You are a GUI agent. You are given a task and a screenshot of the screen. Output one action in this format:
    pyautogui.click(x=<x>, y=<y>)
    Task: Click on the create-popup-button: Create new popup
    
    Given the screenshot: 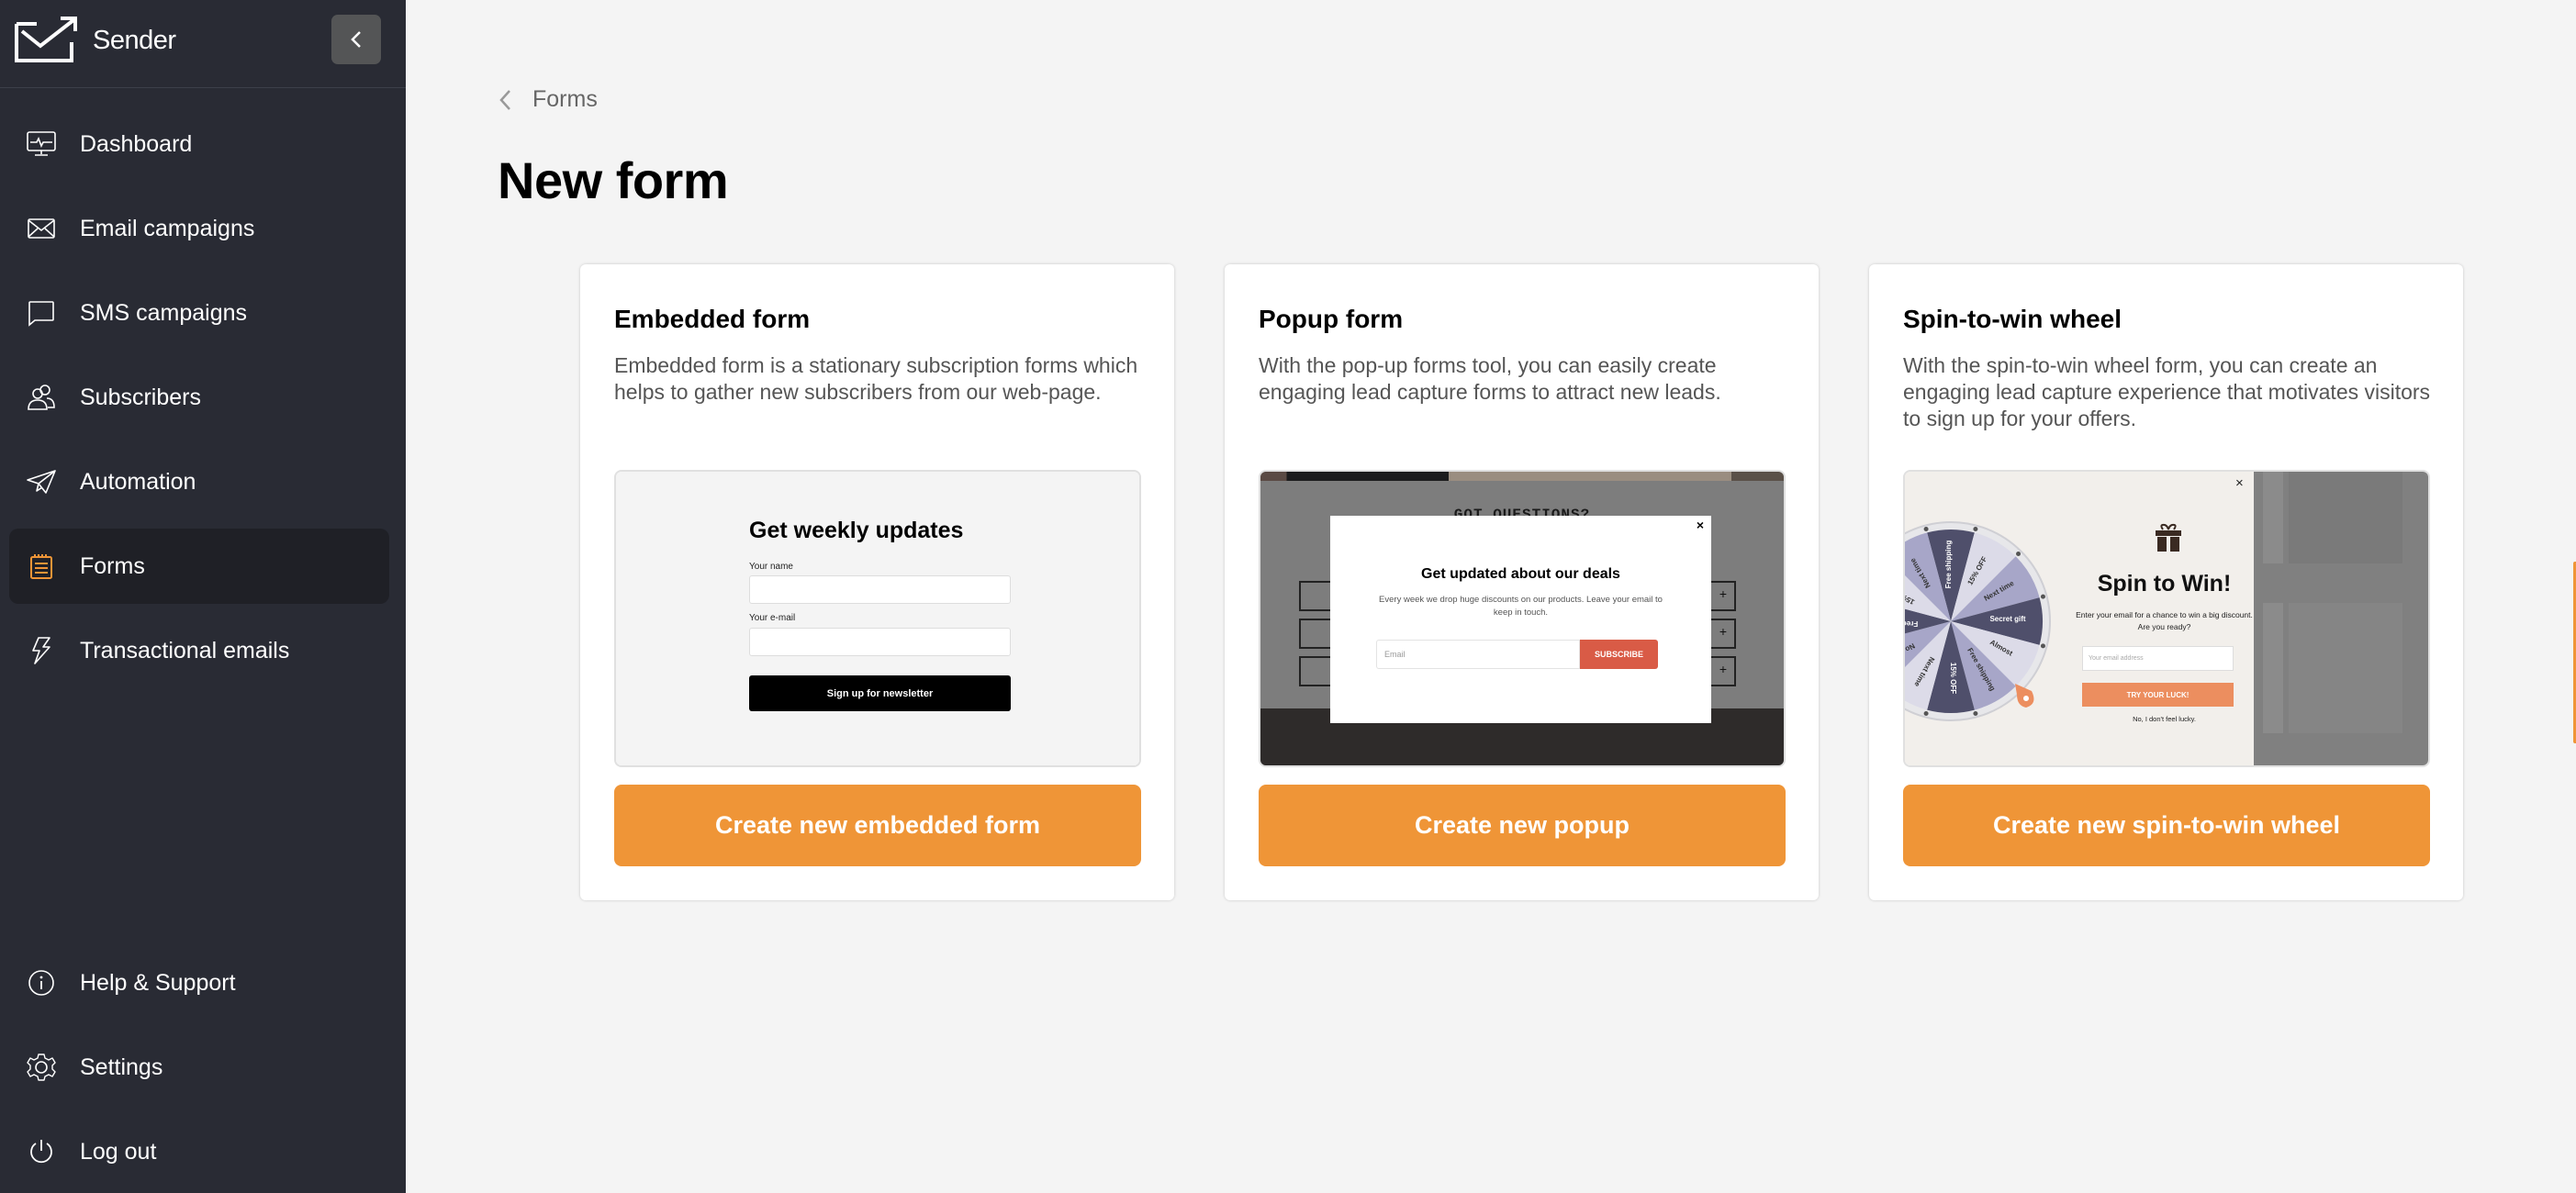 What is the action you would take?
    pyautogui.click(x=1522, y=825)
    